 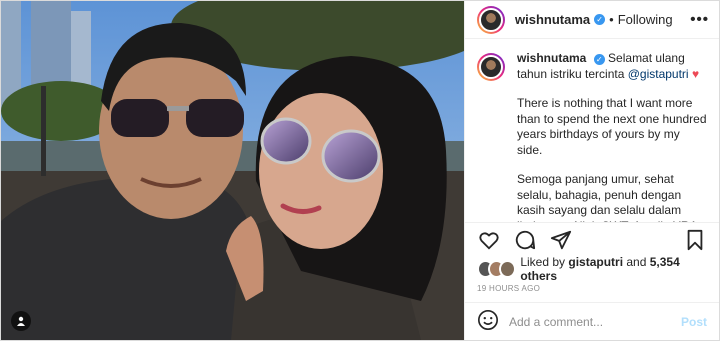 What do you see at coordinates (595, 262) in the screenshot?
I see `likes-user-link: gistaputri` at bounding box center [595, 262].